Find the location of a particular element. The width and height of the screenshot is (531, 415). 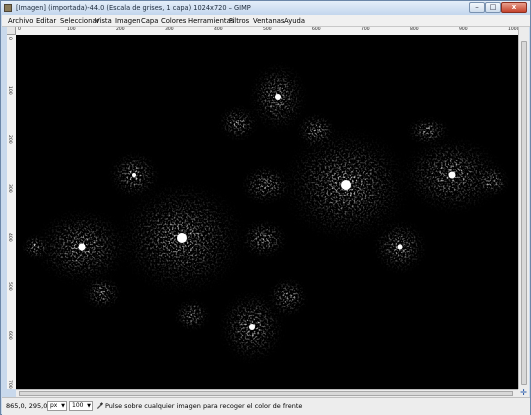

ruler-label: 900 is located at coordinates (463, 29).